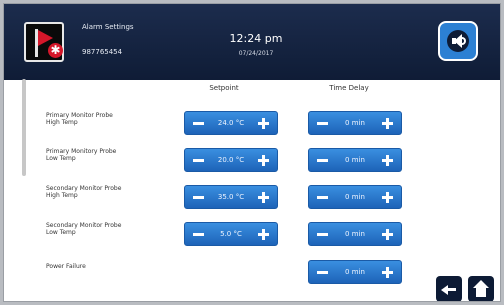 This screenshot has width=504, height=305. Describe the element at coordinates (481, 284) in the screenshot. I see `home-icon` at that location.